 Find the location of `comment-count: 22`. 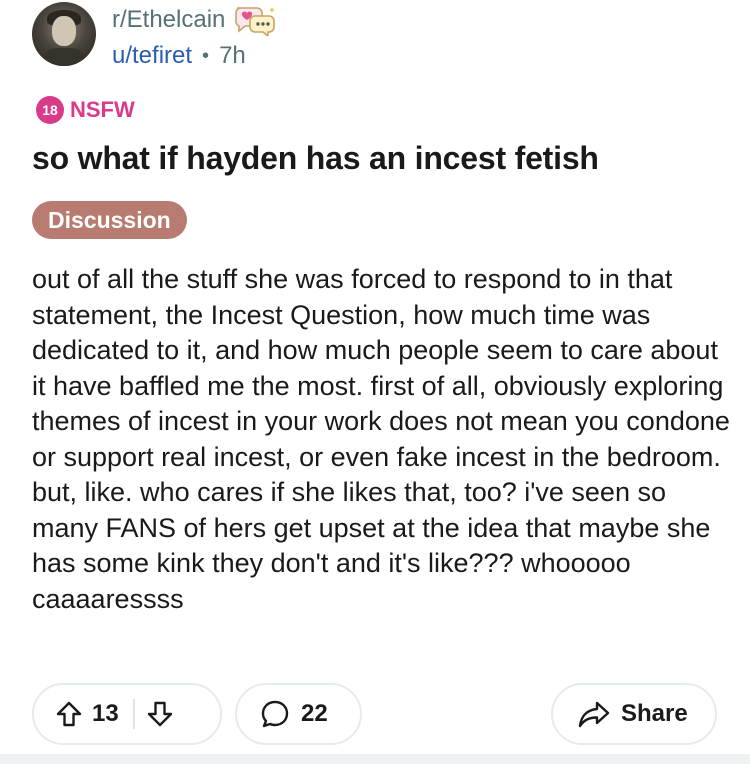

comment-count: 22 is located at coordinates (314, 713).